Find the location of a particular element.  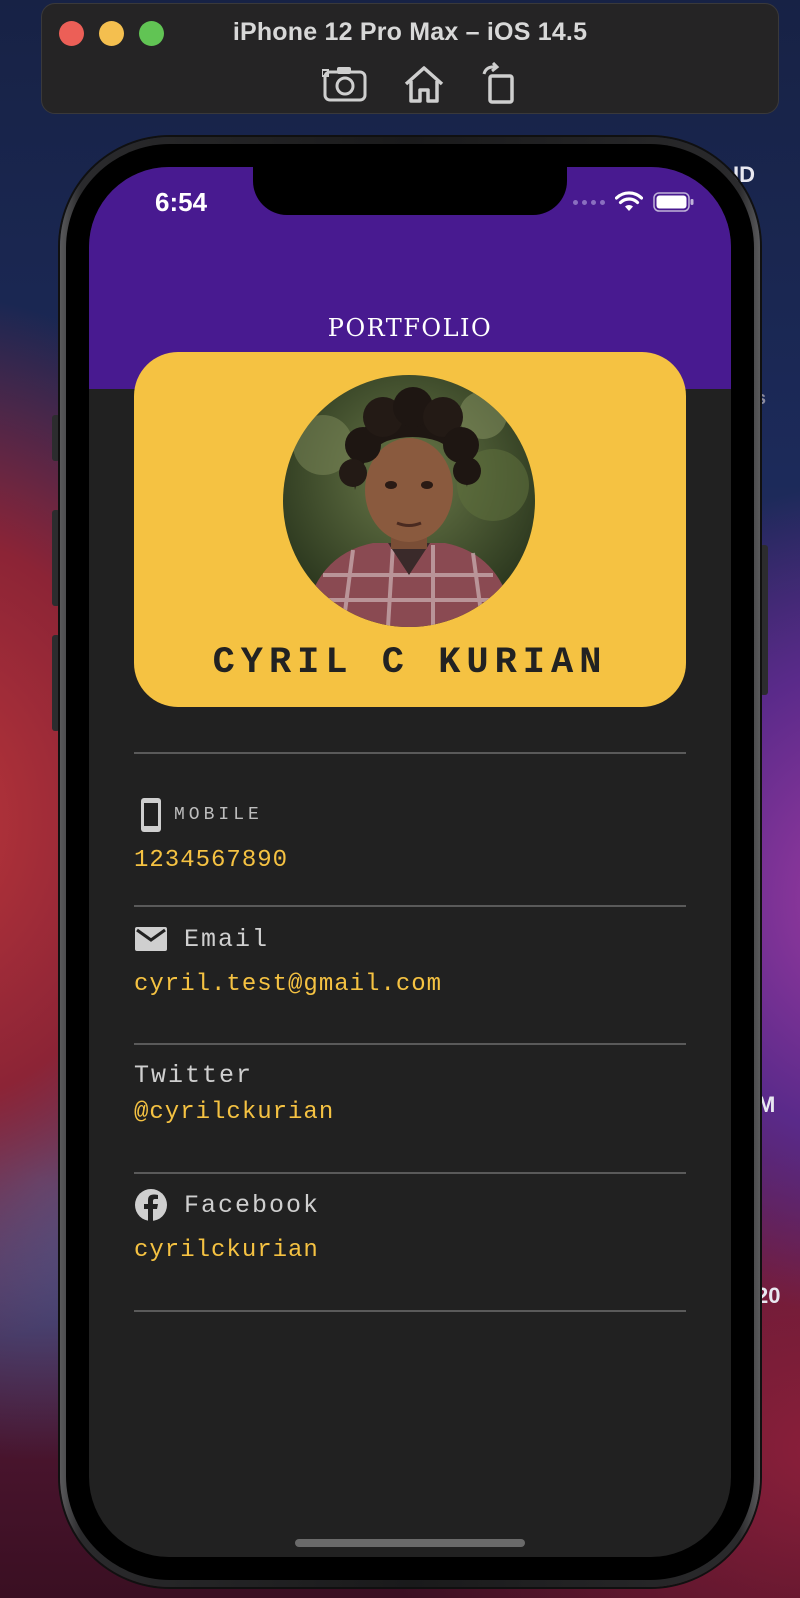

power-button is located at coordinates (764, 620).